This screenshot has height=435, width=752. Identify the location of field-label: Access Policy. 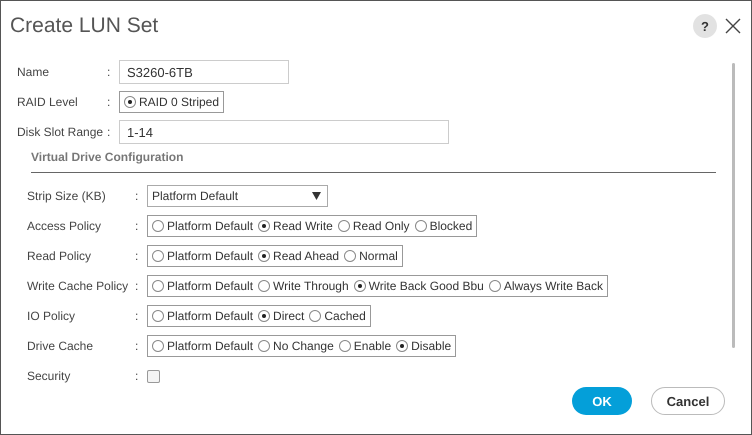
(64, 226).